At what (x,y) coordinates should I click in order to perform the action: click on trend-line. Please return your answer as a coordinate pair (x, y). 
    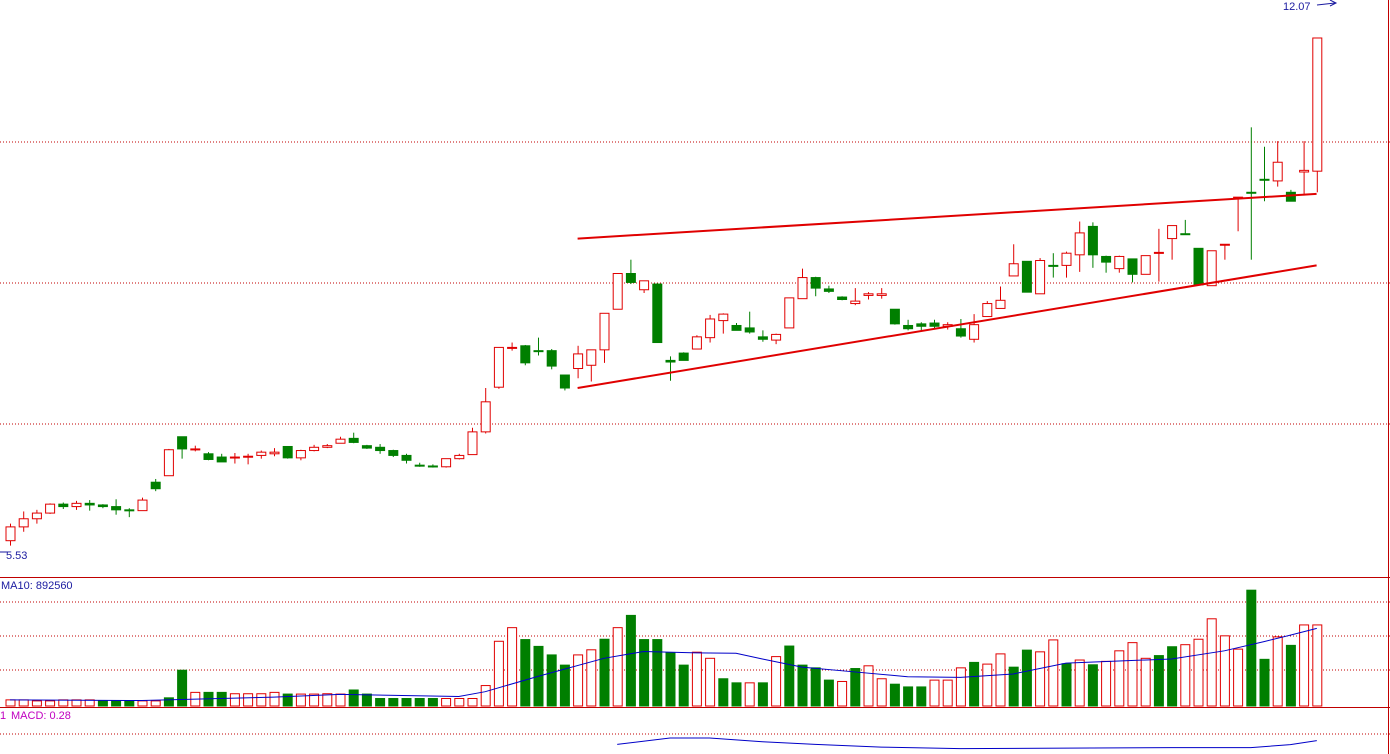
    Looking at the image, I should click on (947, 216).